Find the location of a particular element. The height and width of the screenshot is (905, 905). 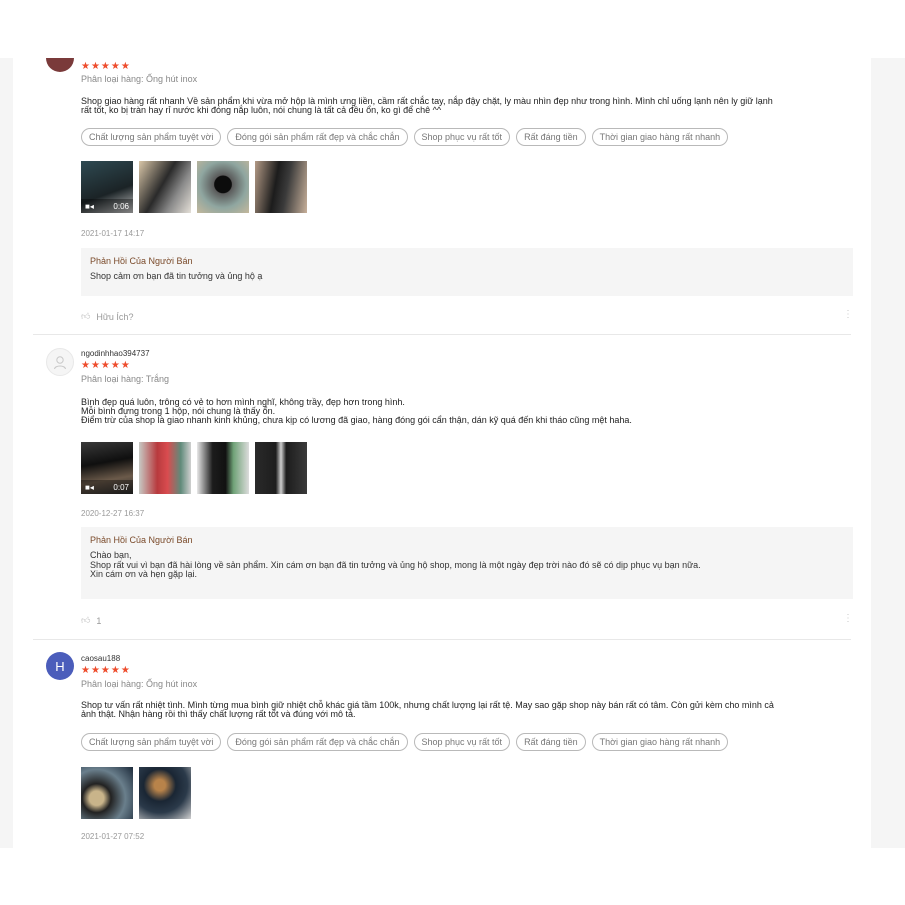

avatar: H is located at coordinates (60, 666).